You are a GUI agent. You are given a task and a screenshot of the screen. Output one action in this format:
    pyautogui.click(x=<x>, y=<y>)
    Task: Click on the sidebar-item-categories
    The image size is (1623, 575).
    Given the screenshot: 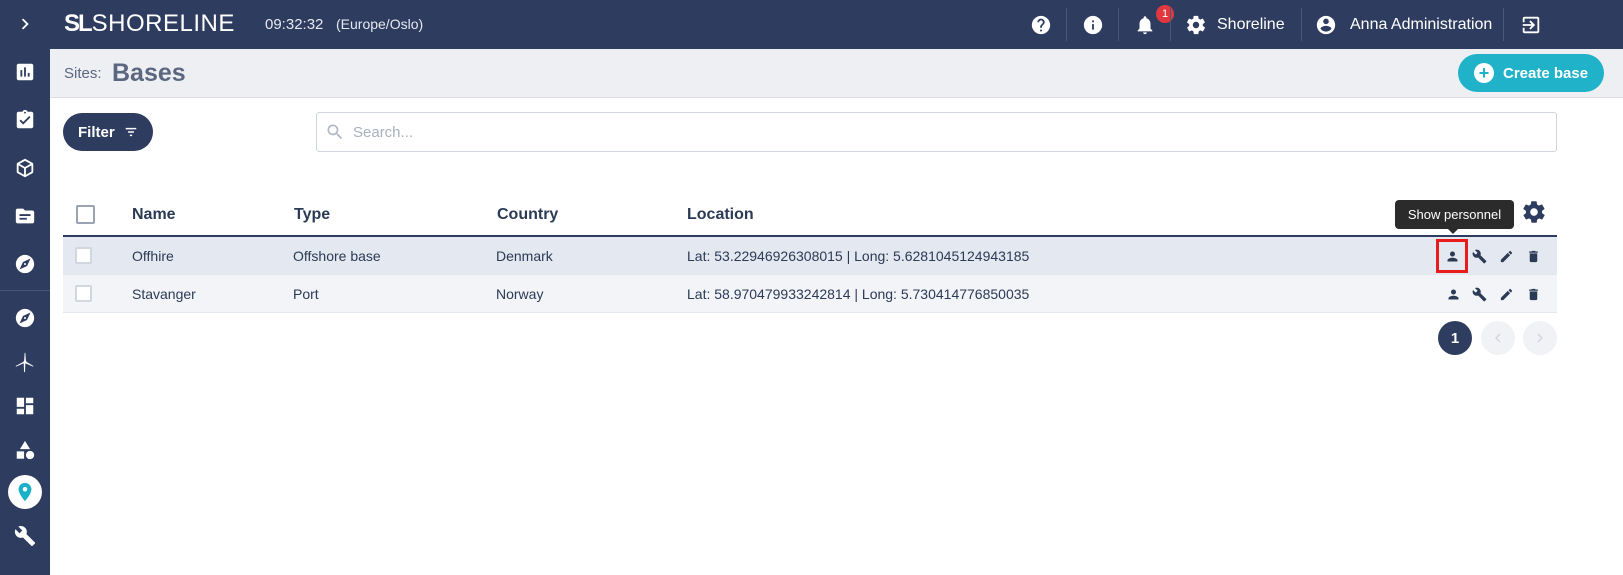 What is the action you would take?
    pyautogui.click(x=25, y=450)
    